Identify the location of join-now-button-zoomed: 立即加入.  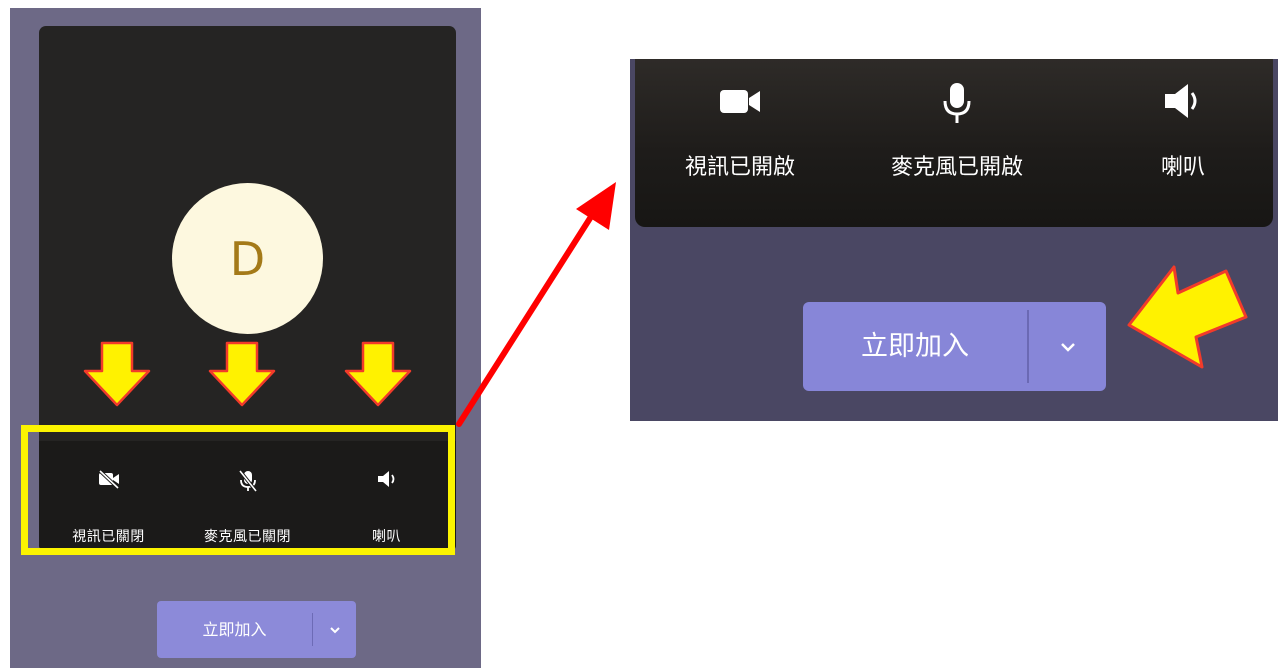
(915, 346).